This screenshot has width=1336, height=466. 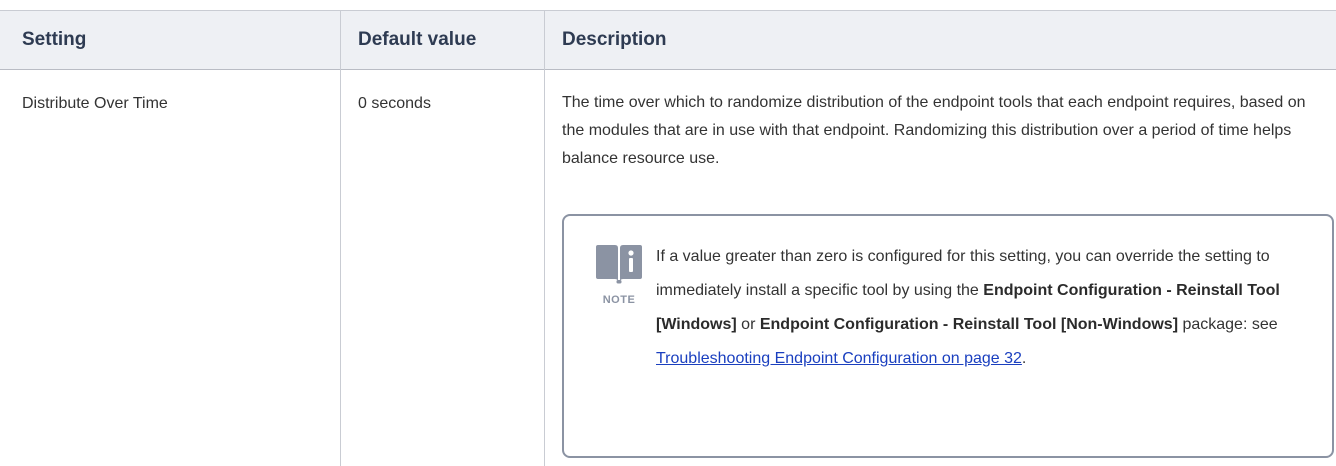 What do you see at coordinates (1228, 324) in the screenshot?
I see `note-text-part: package: see` at bounding box center [1228, 324].